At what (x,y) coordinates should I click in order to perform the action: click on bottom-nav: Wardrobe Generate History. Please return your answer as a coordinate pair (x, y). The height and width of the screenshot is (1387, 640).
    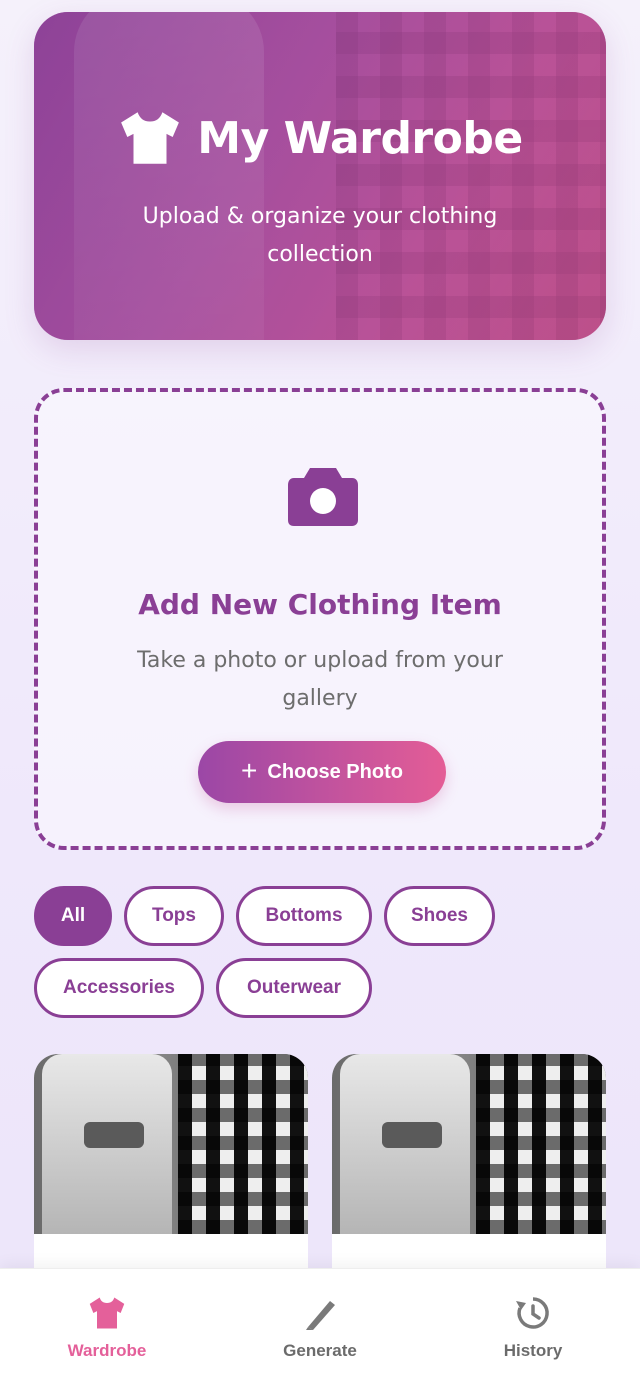
    Looking at the image, I should click on (320, 1327).